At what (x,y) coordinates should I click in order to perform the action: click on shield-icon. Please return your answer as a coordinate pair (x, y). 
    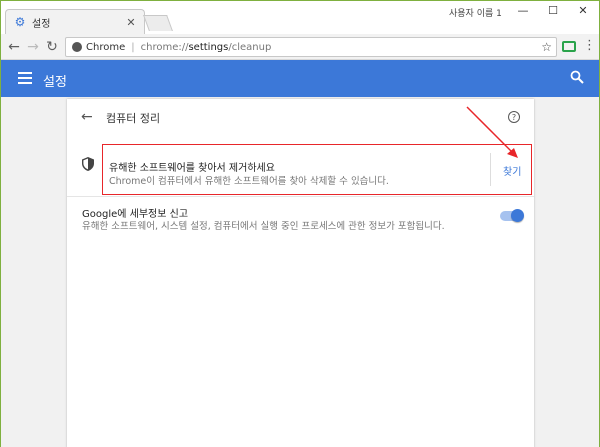
    Looking at the image, I should click on (88, 164).